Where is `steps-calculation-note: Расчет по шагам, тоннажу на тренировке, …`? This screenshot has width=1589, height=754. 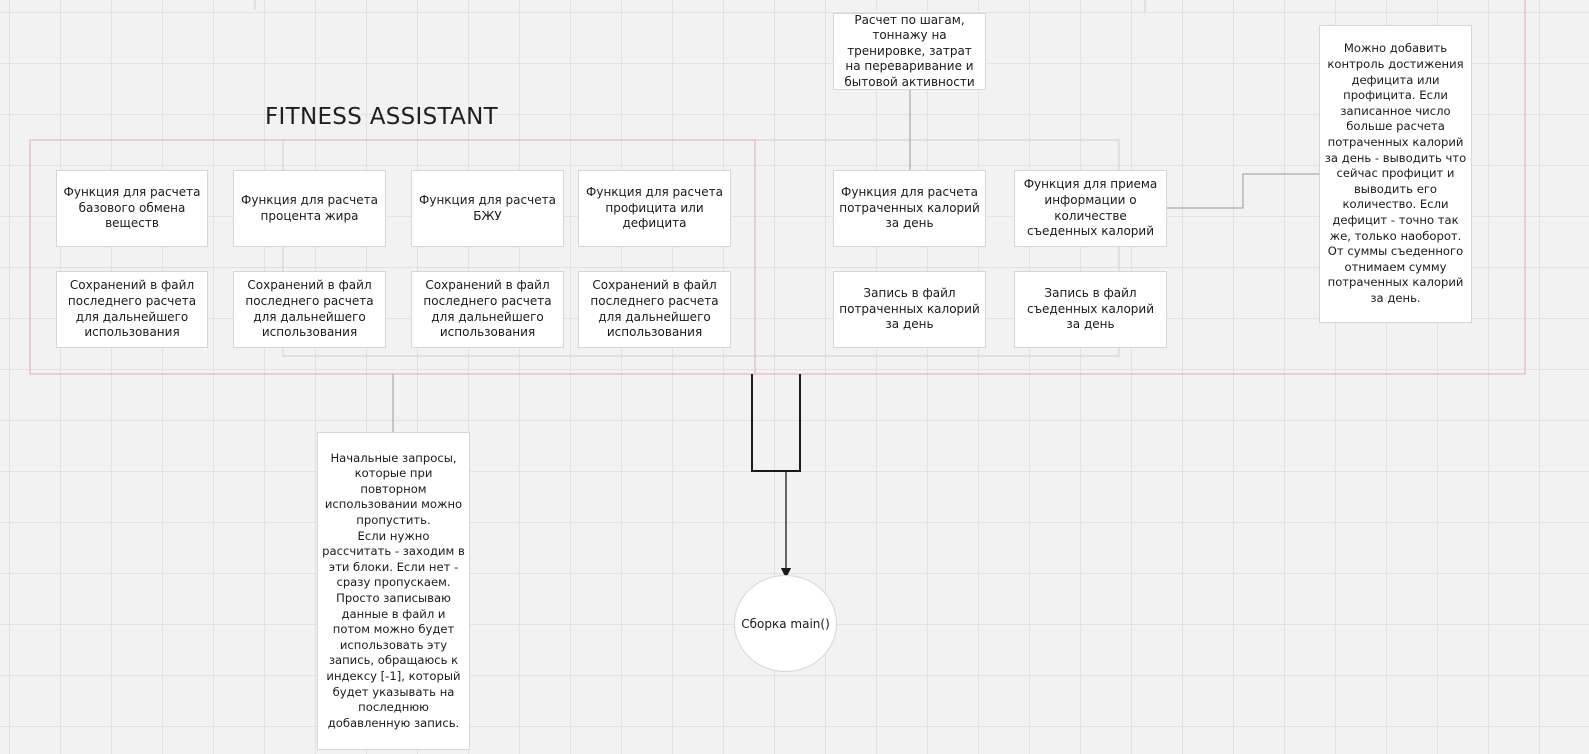
steps-calculation-note: Расчет по шагам, тоннажу на тренировке, … is located at coordinates (909, 51).